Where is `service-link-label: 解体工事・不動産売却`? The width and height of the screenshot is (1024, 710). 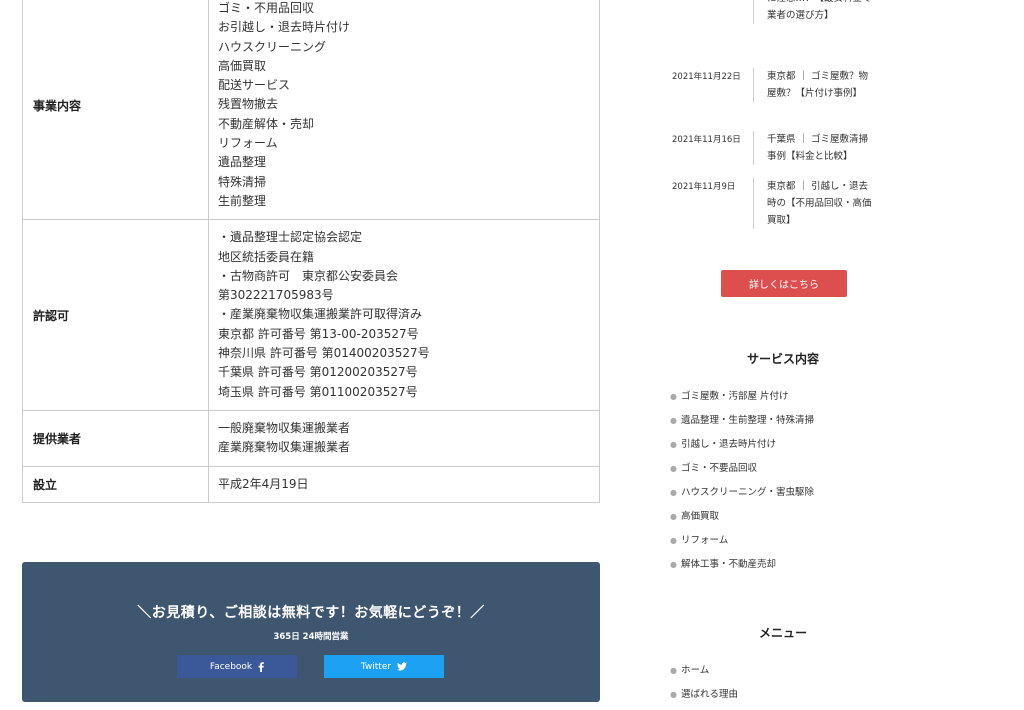
service-link-label: 解体工事・不動産売却 is located at coordinates (728, 564).